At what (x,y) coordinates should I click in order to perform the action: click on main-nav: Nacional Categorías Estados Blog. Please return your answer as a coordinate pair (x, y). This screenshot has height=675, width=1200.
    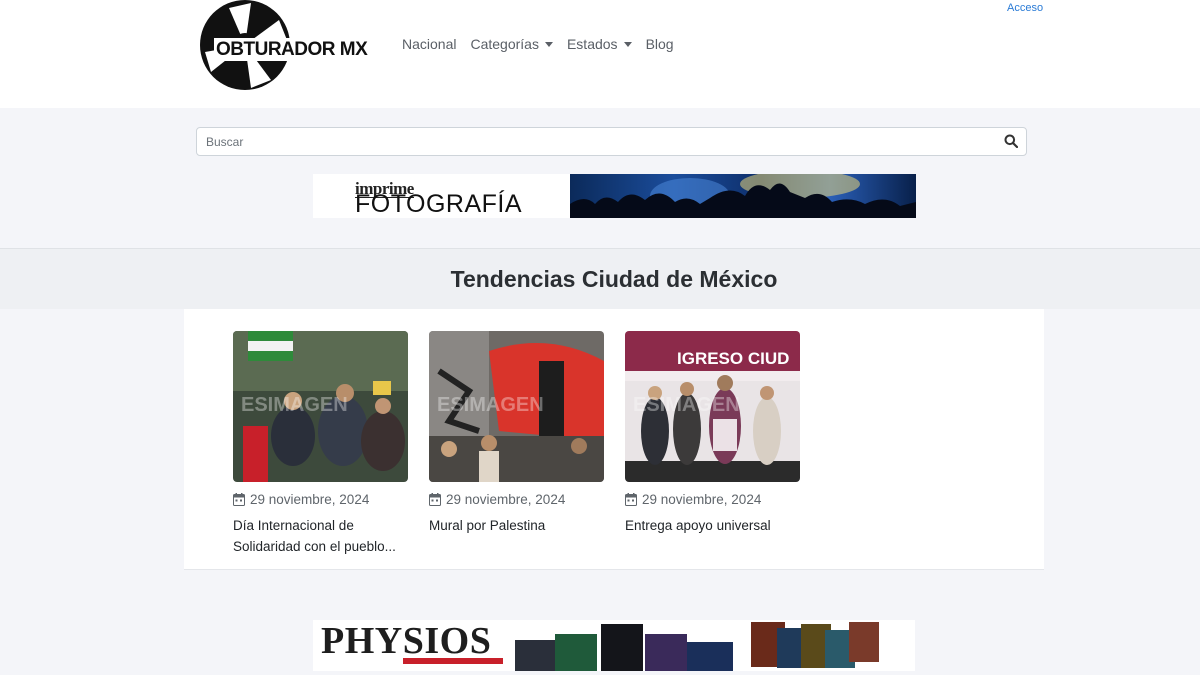
    Looking at the image, I should click on (545, 44).